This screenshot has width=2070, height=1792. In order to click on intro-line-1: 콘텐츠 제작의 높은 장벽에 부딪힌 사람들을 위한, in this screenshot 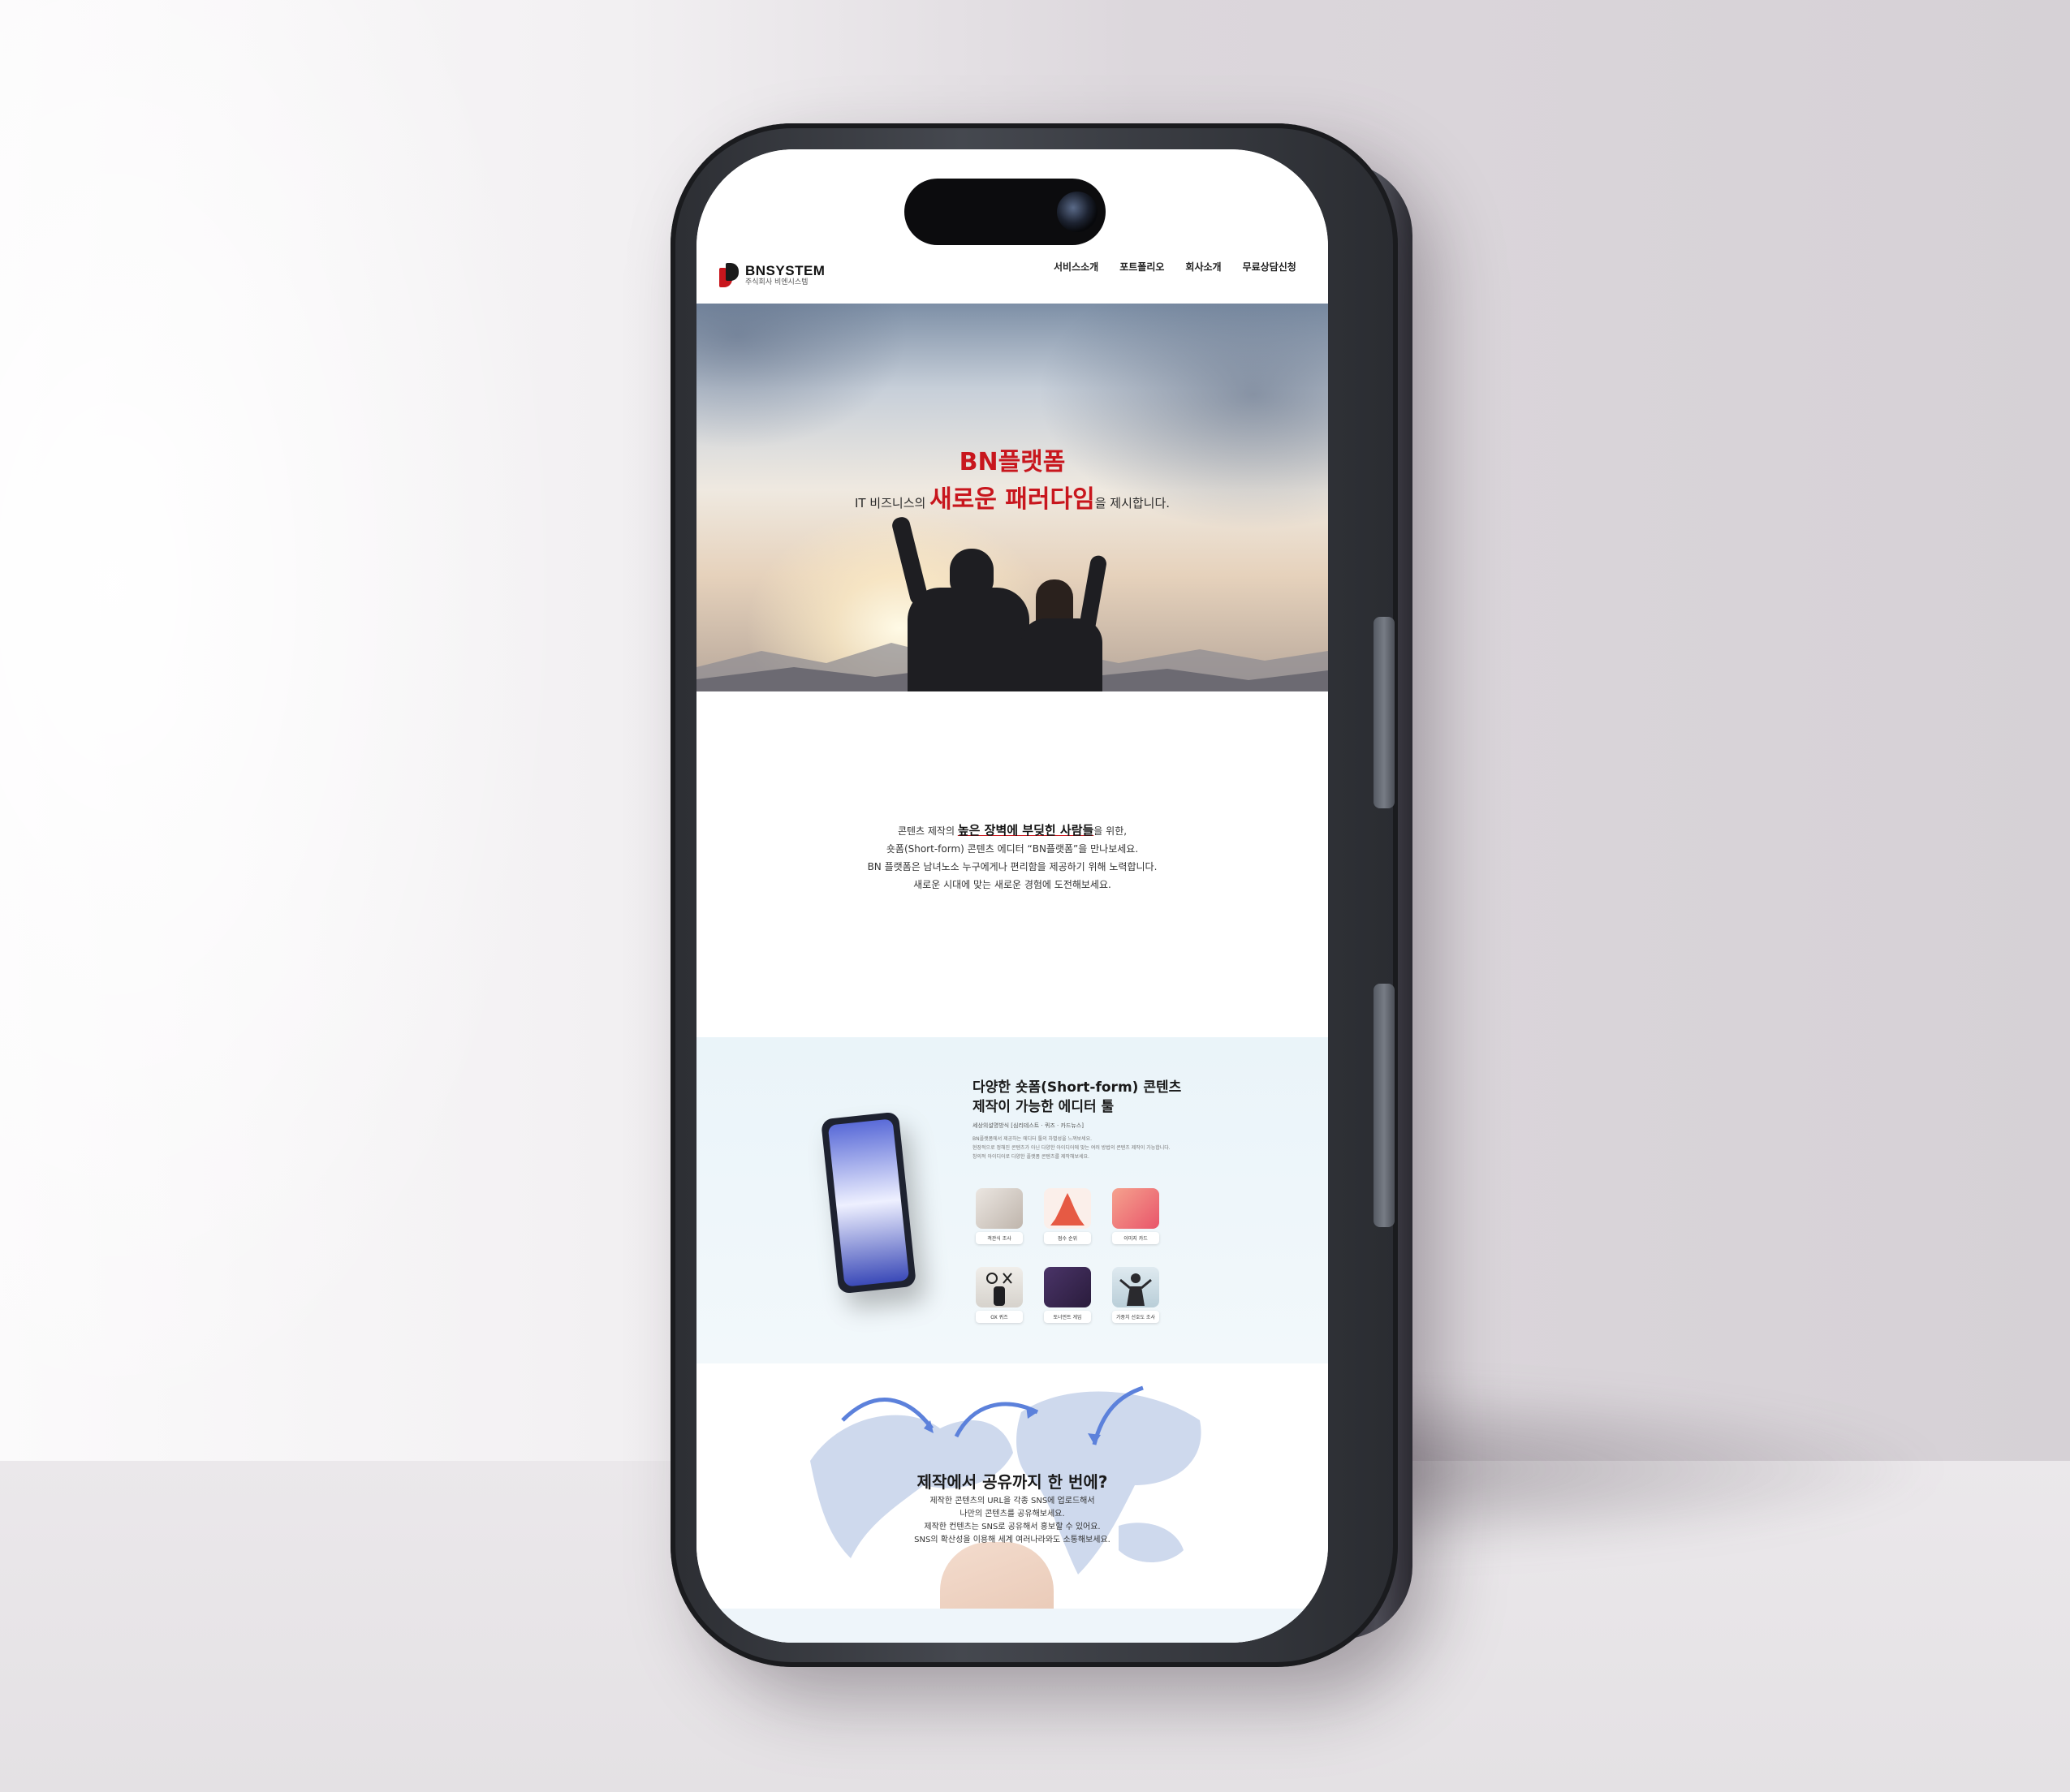, I will do `click(1012, 831)`.